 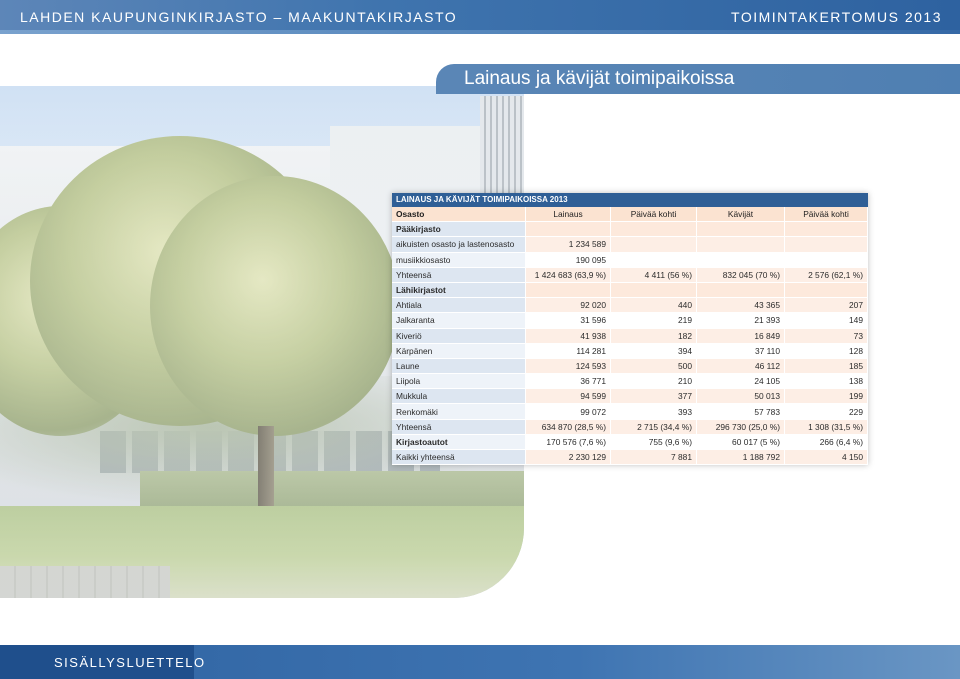 What do you see at coordinates (654, 321) in the screenshot?
I see `table-cell: 219` at bounding box center [654, 321].